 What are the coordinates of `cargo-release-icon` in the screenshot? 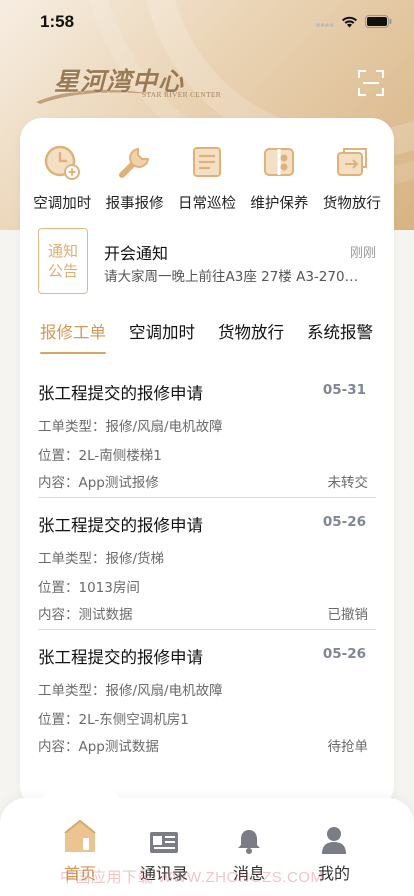 It's located at (352, 162).